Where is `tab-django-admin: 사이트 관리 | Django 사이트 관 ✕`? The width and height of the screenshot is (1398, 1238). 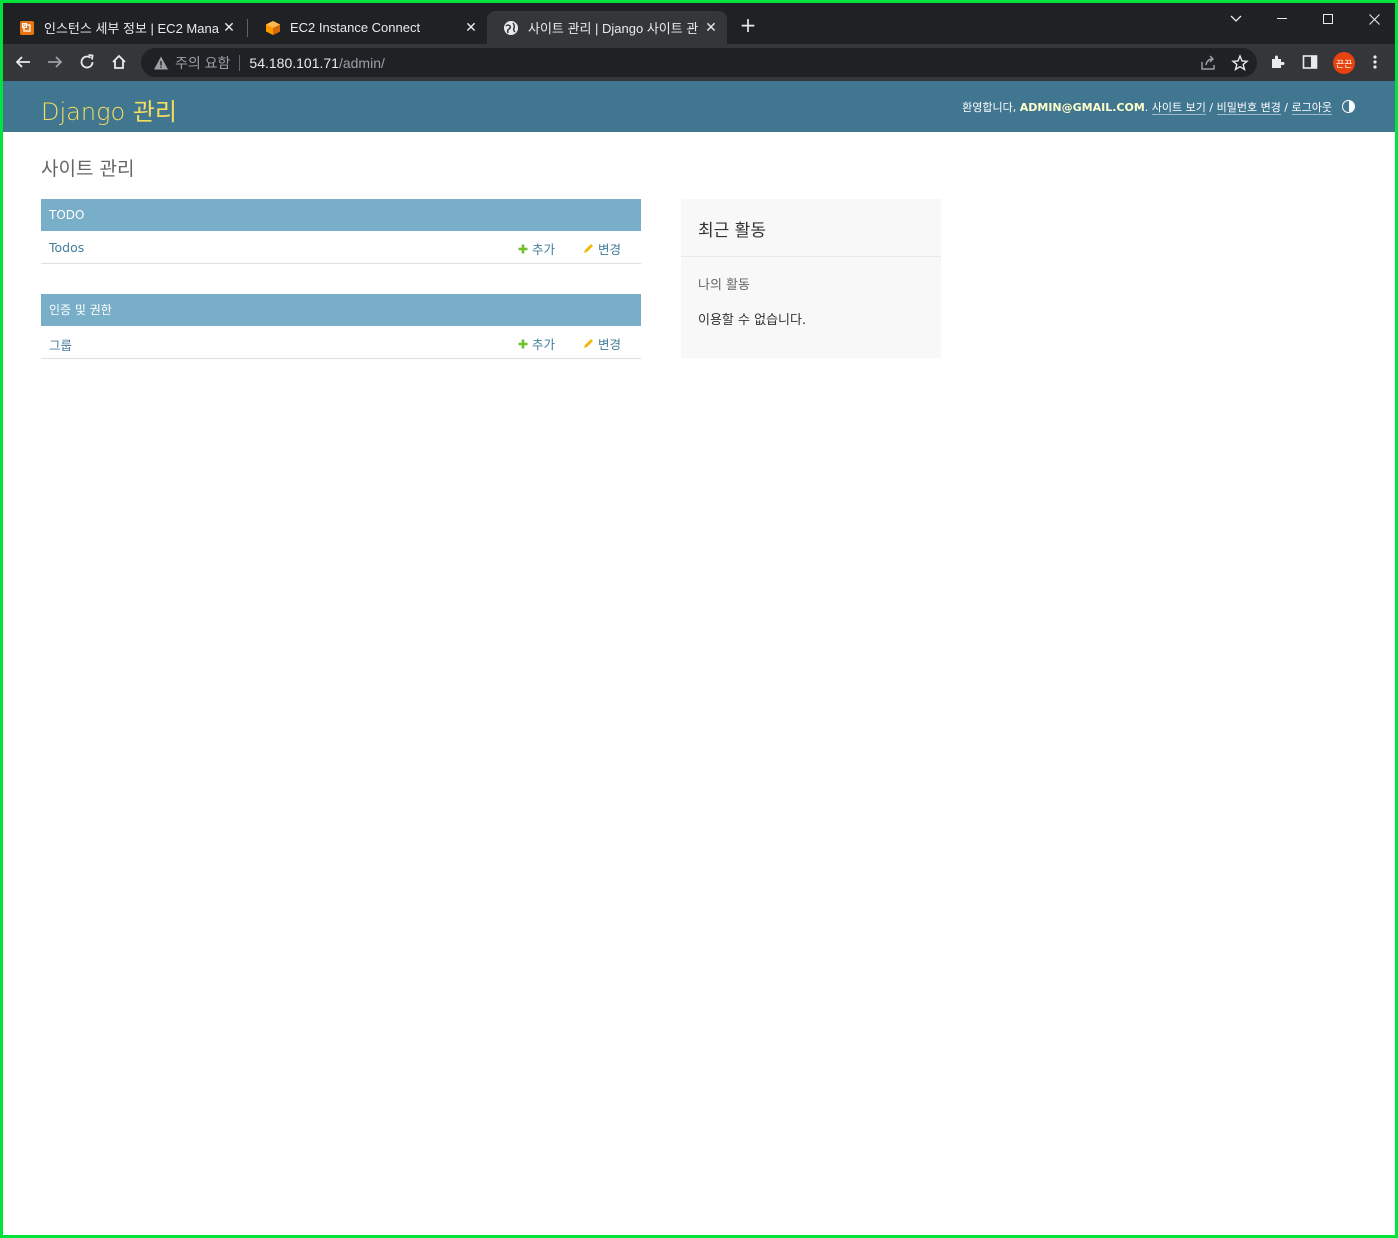
tab-django-admin: 사이트 관리 | Django 사이트 관 ✕ is located at coordinates (607, 27).